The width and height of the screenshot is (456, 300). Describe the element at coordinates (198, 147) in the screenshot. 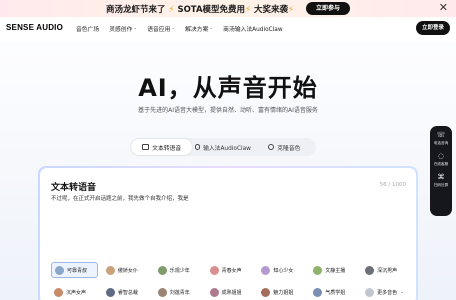

I see `microphone-icon` at that location.